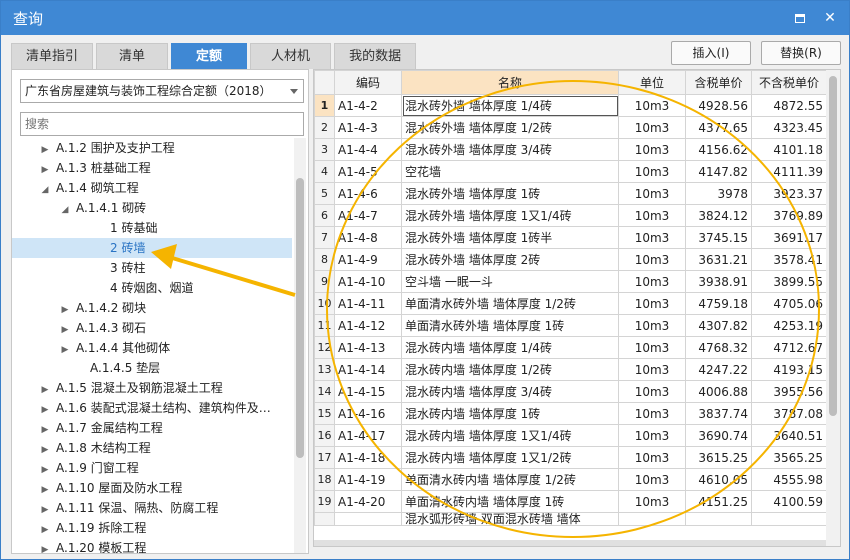  I want to click on cell-tax-price: 3615.25, so click(718, 457).